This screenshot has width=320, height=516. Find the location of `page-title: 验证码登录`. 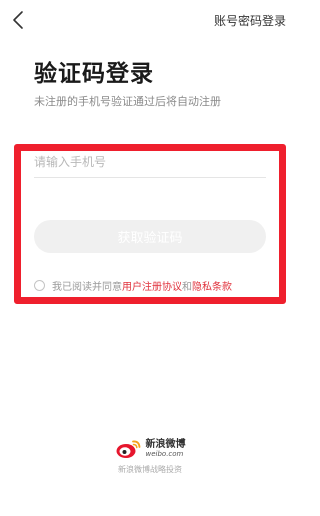

page-title: 验证码登录 is located at coordinates (94, 74).